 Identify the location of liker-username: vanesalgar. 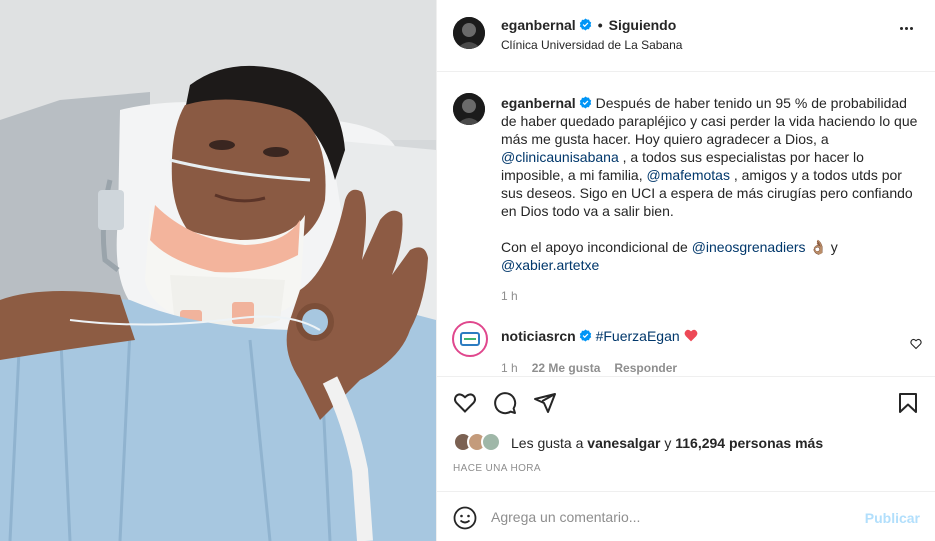
(623, 443).